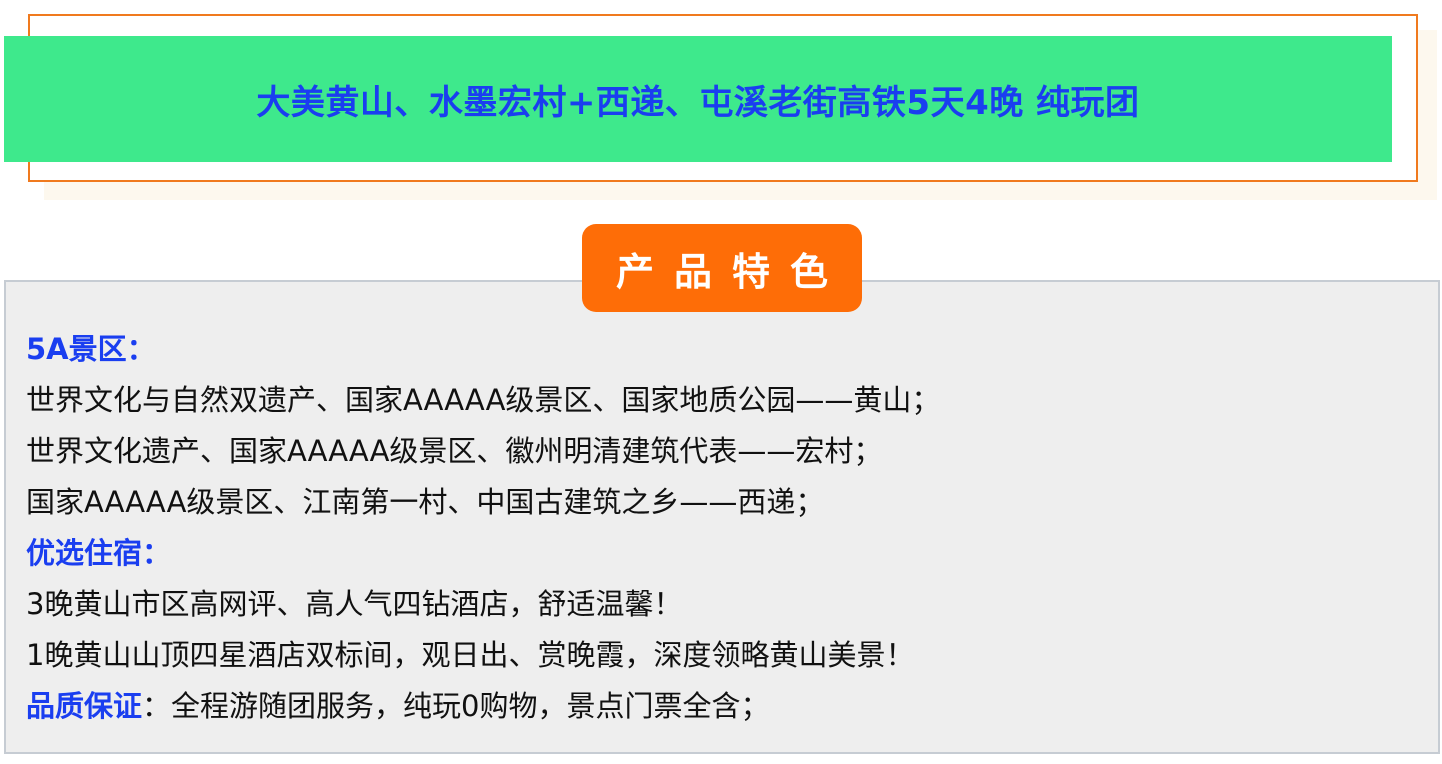  What do you see at coordinates (698, 102) in the screenshot?
I see `page-title: 大美黄山、水墨宏村+西递、屯溪老街高铁5天4晚 纯玩团` at bounding box center [698, 102].